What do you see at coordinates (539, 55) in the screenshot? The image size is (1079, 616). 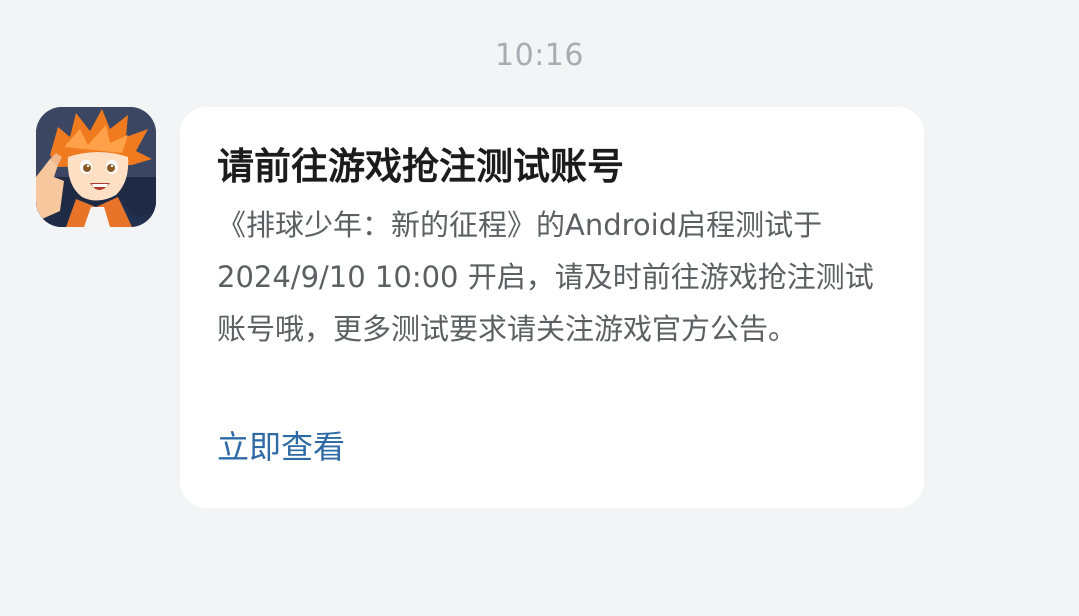 I see `message-timestamp: 10:16` at bounding box center [539, 55].